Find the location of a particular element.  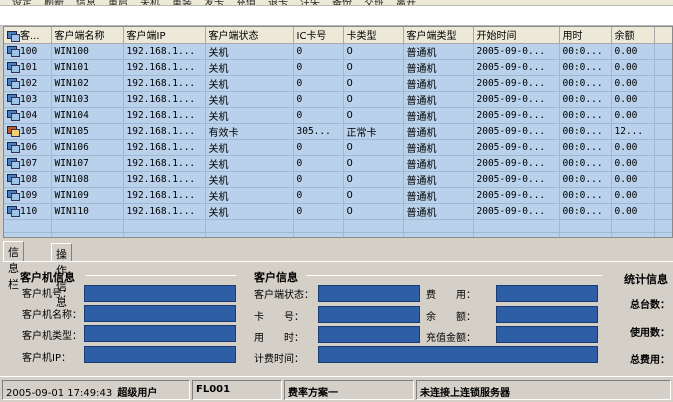

tab-operation-info: 操作信息 is located at coordinates (61, 276).